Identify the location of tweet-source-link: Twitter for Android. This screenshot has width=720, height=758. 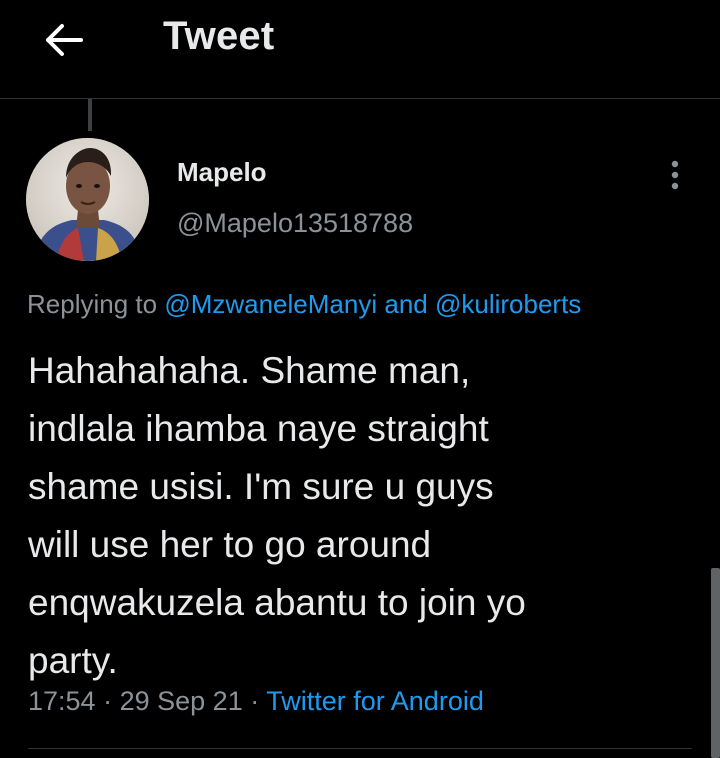
(375, 701).